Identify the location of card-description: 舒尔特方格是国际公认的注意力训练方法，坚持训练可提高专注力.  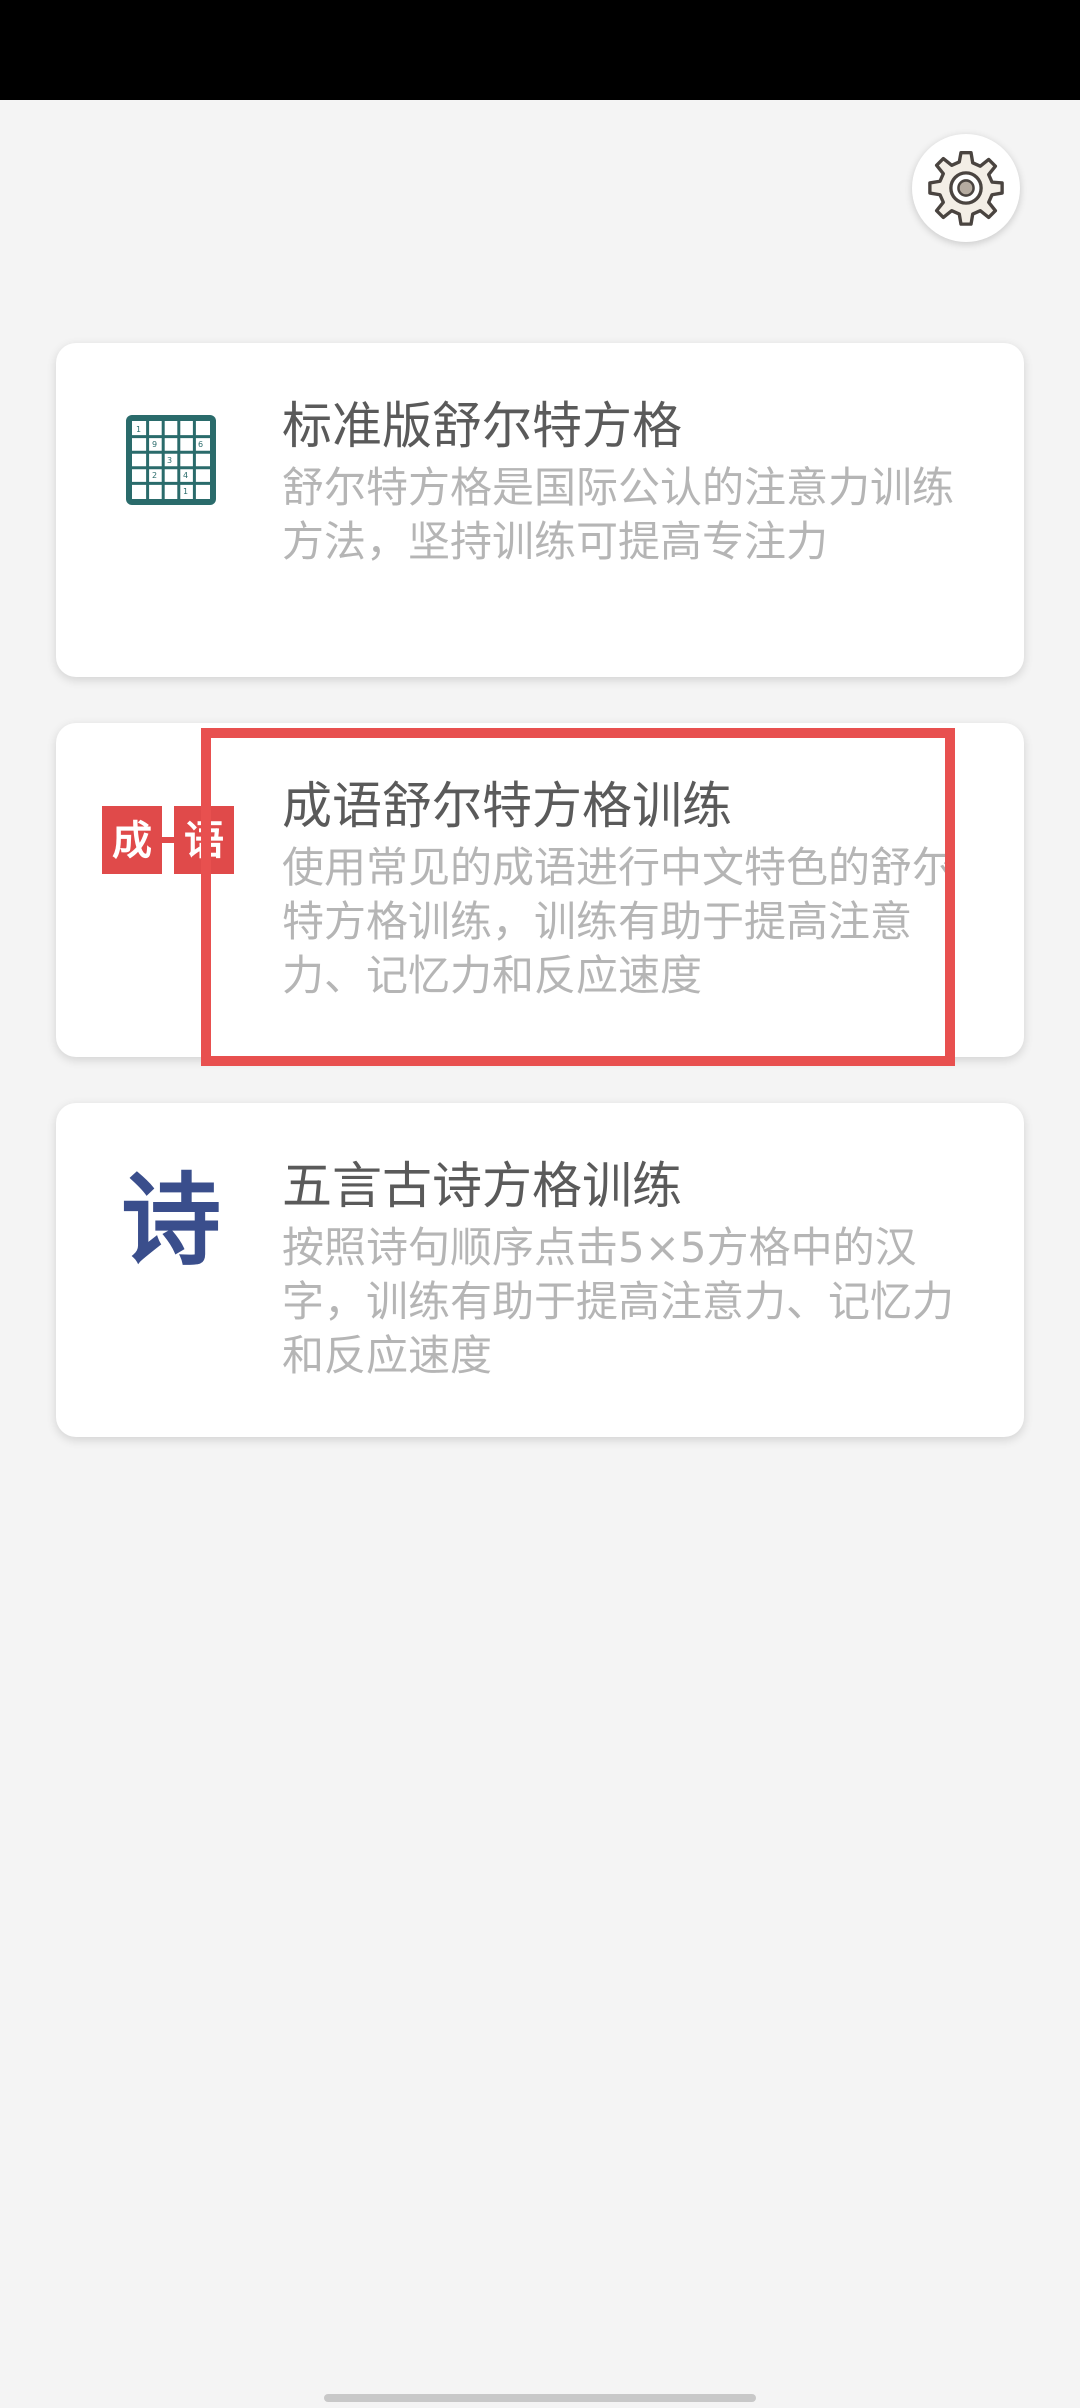
(618, 514).